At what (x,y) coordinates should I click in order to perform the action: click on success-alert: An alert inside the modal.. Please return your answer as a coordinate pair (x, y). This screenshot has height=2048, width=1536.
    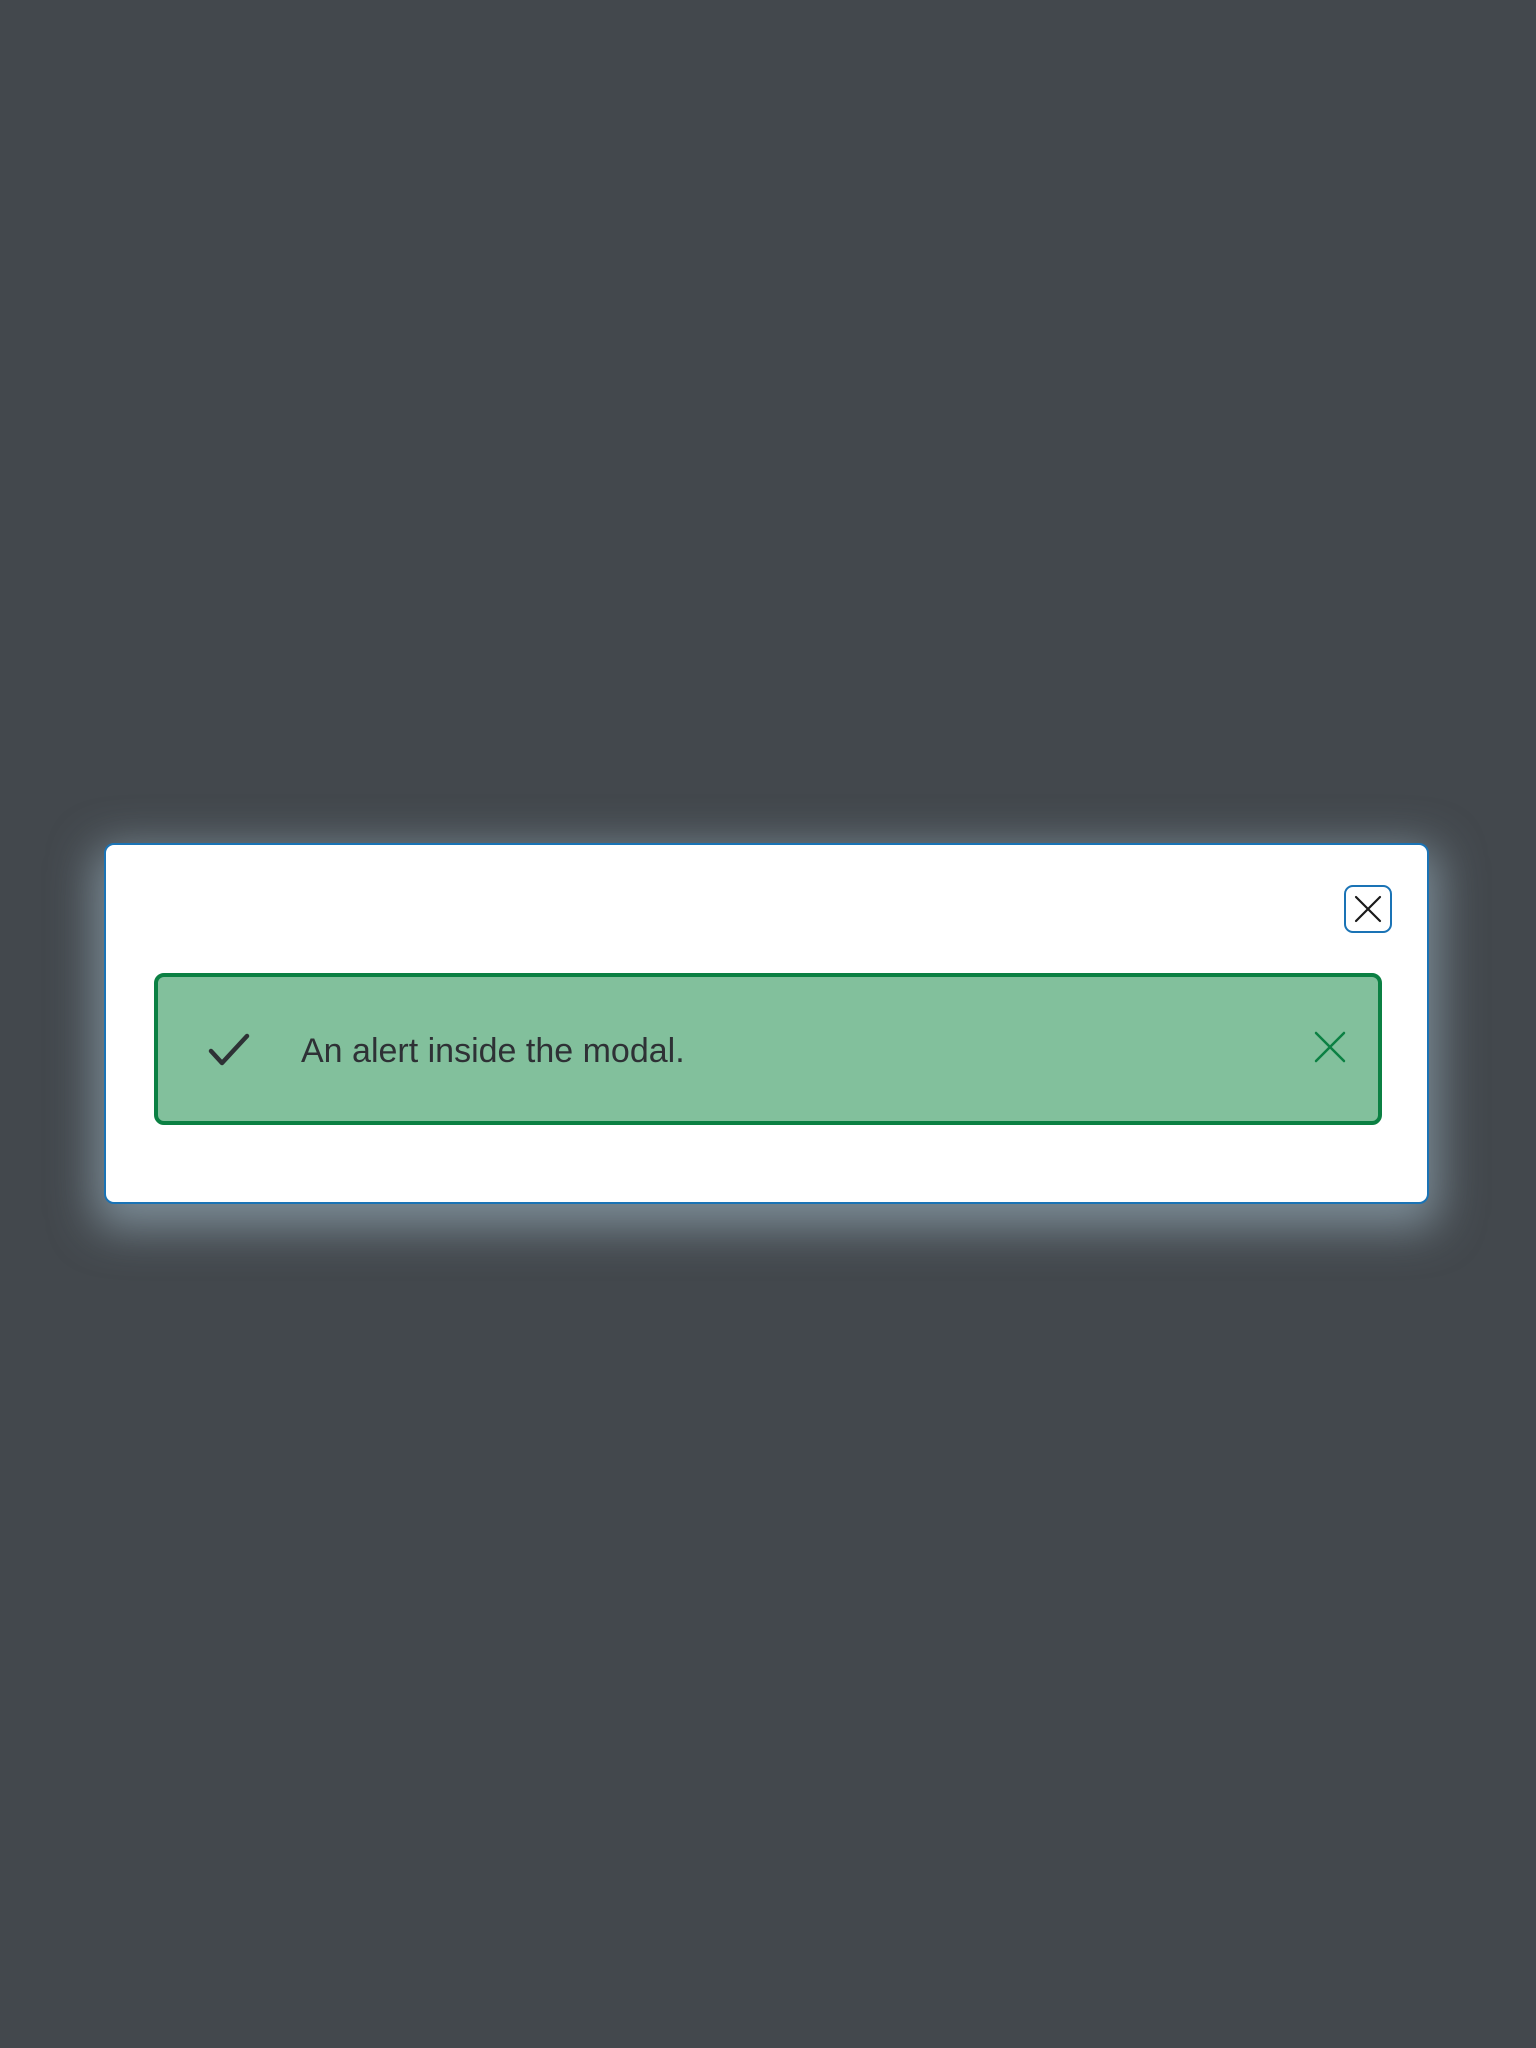
    Looking at the image, I should click on (768, 1049).